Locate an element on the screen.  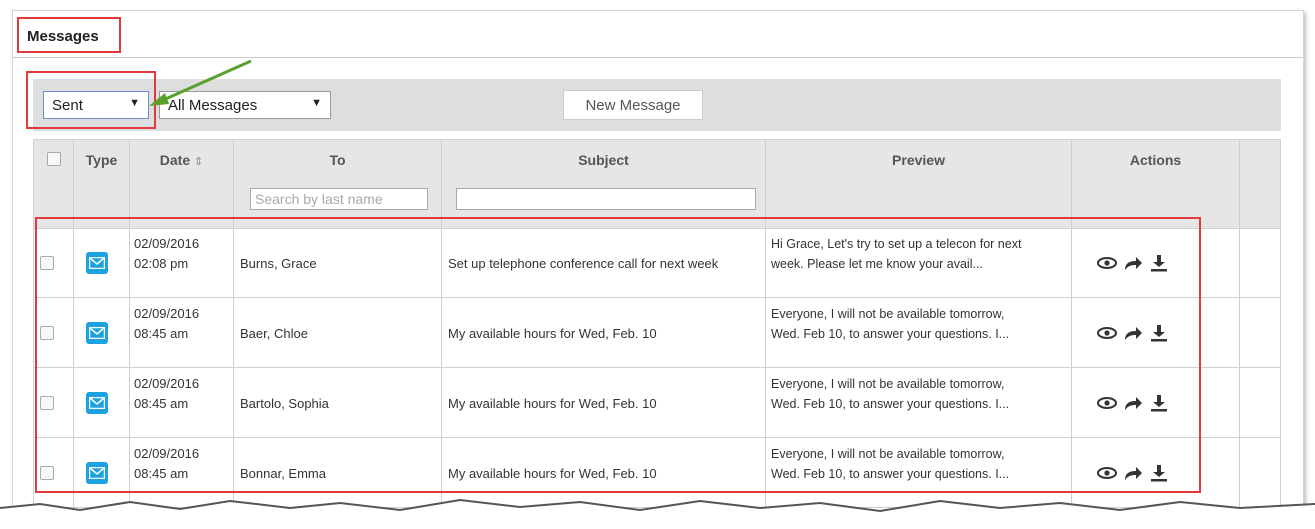
header-to: To Search by last name is located at coordinates (338, 184).